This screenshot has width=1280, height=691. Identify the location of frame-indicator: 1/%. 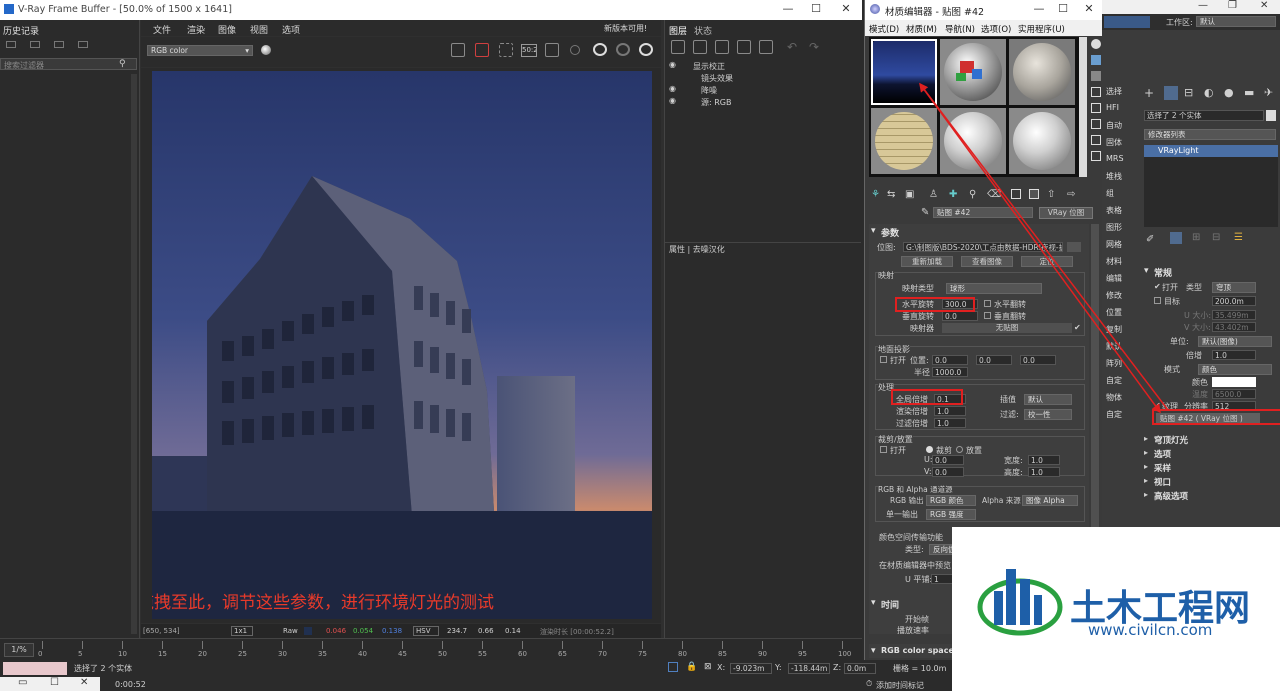
(19, 650).